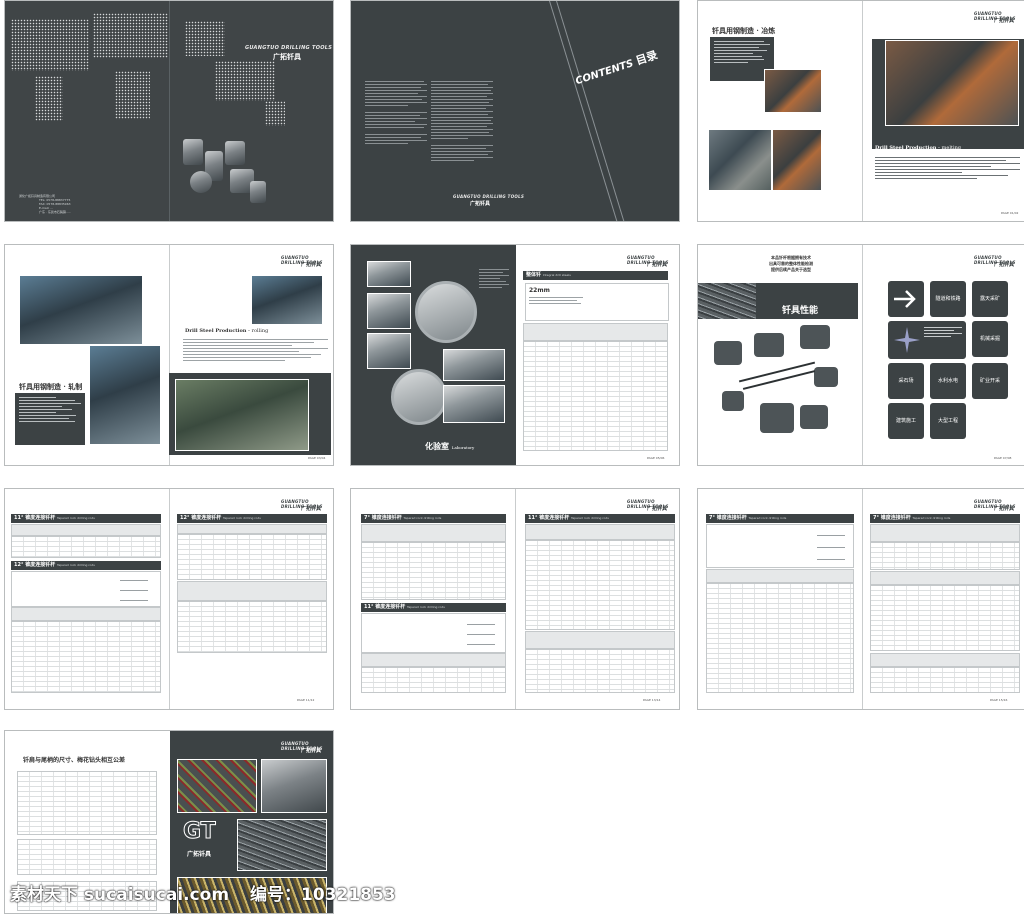  I want to click on lab-table-title: 整体钎 Integral drill steels, so click(595, 275).